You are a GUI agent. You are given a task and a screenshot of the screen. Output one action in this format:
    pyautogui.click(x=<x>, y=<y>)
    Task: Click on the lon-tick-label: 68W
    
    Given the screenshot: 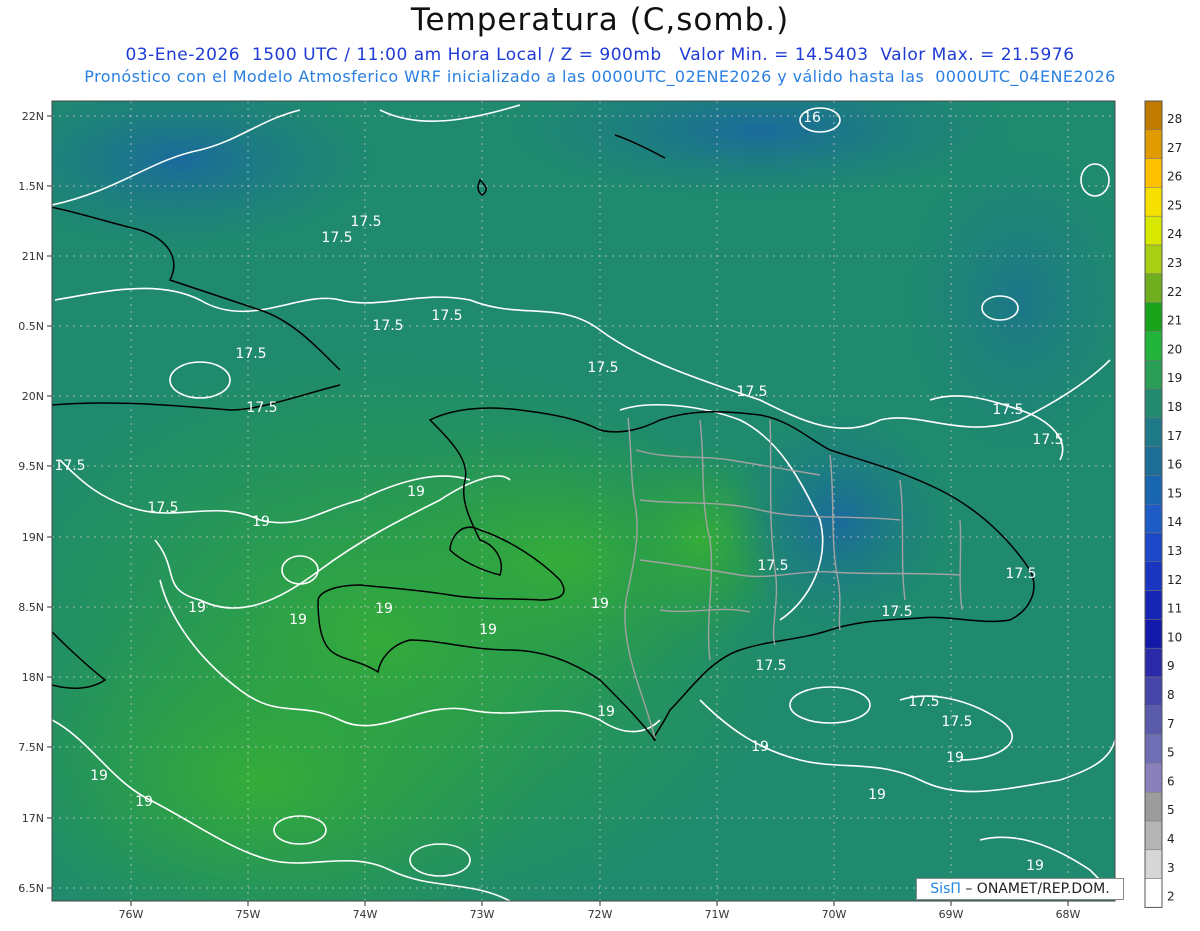 What is the action you would take?
    pyautogui.click(x=1068, y=914)
    